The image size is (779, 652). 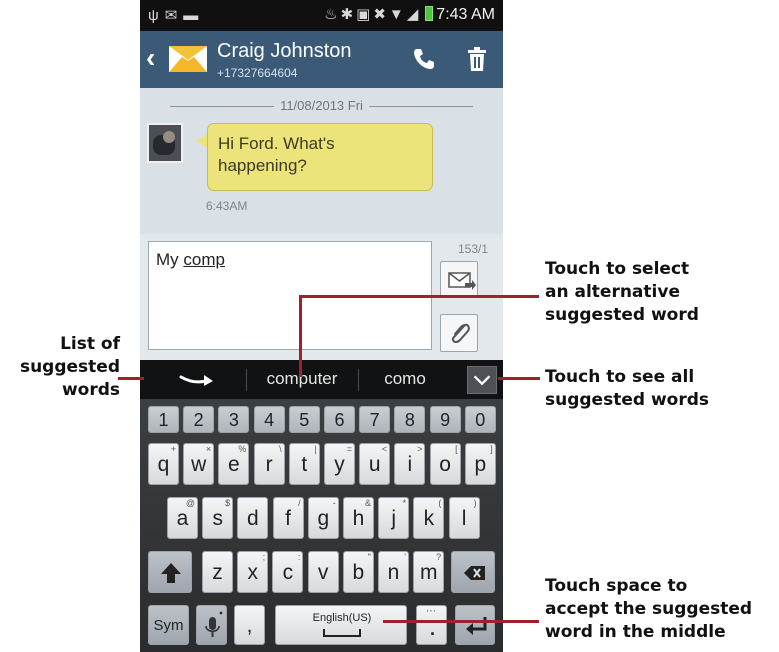 I want to click on key-d-label: d, so click(x=253, y=518).